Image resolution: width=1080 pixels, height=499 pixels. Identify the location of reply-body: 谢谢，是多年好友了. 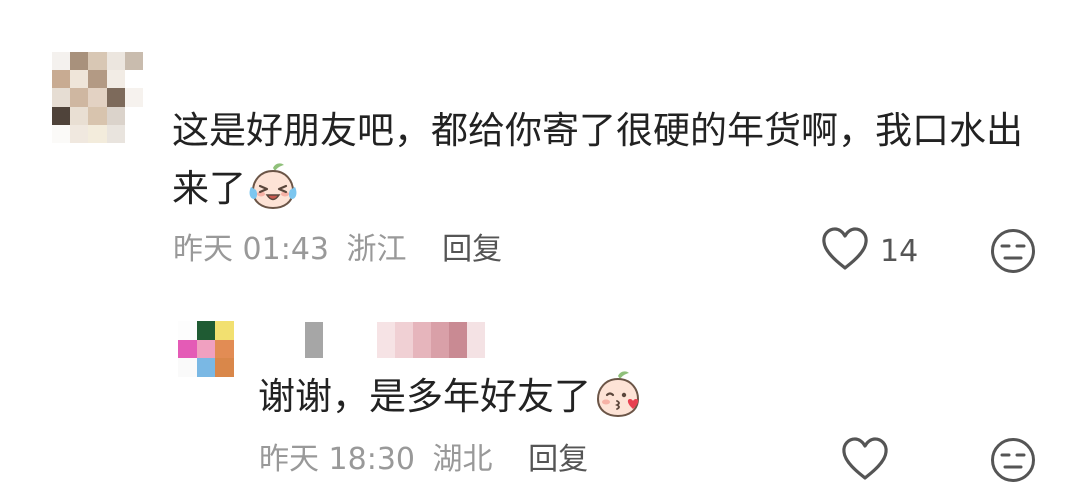
(558, 402).